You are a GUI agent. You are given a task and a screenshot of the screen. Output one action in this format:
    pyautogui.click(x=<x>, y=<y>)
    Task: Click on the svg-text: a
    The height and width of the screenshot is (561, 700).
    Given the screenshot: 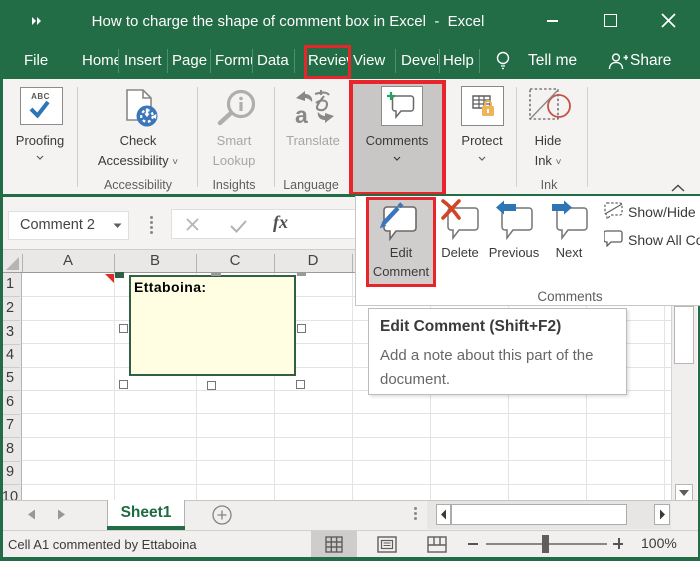 What is the action you would take?
    pyautogui.click(x=301, y=114)
    